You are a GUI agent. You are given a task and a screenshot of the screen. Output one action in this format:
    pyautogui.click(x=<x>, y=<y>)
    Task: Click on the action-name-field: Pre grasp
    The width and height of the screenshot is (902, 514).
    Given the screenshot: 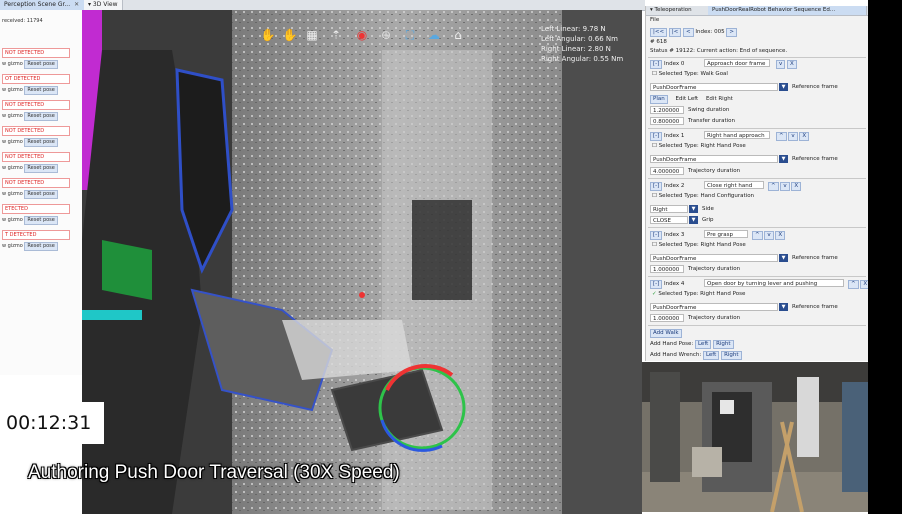 What is the action you would take?
    pyautogui.click(x=726, y=234)
    